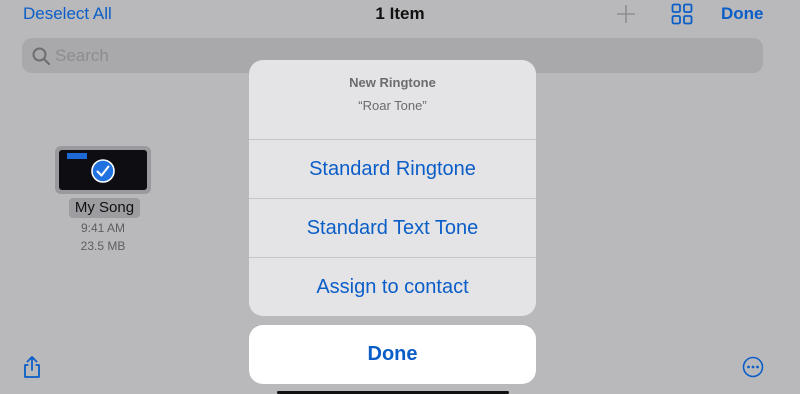  Describe the element at coordinates (392, 105) in the screenshot. I see `action-sheet-subtitle: “Roar Tone”` at that location.